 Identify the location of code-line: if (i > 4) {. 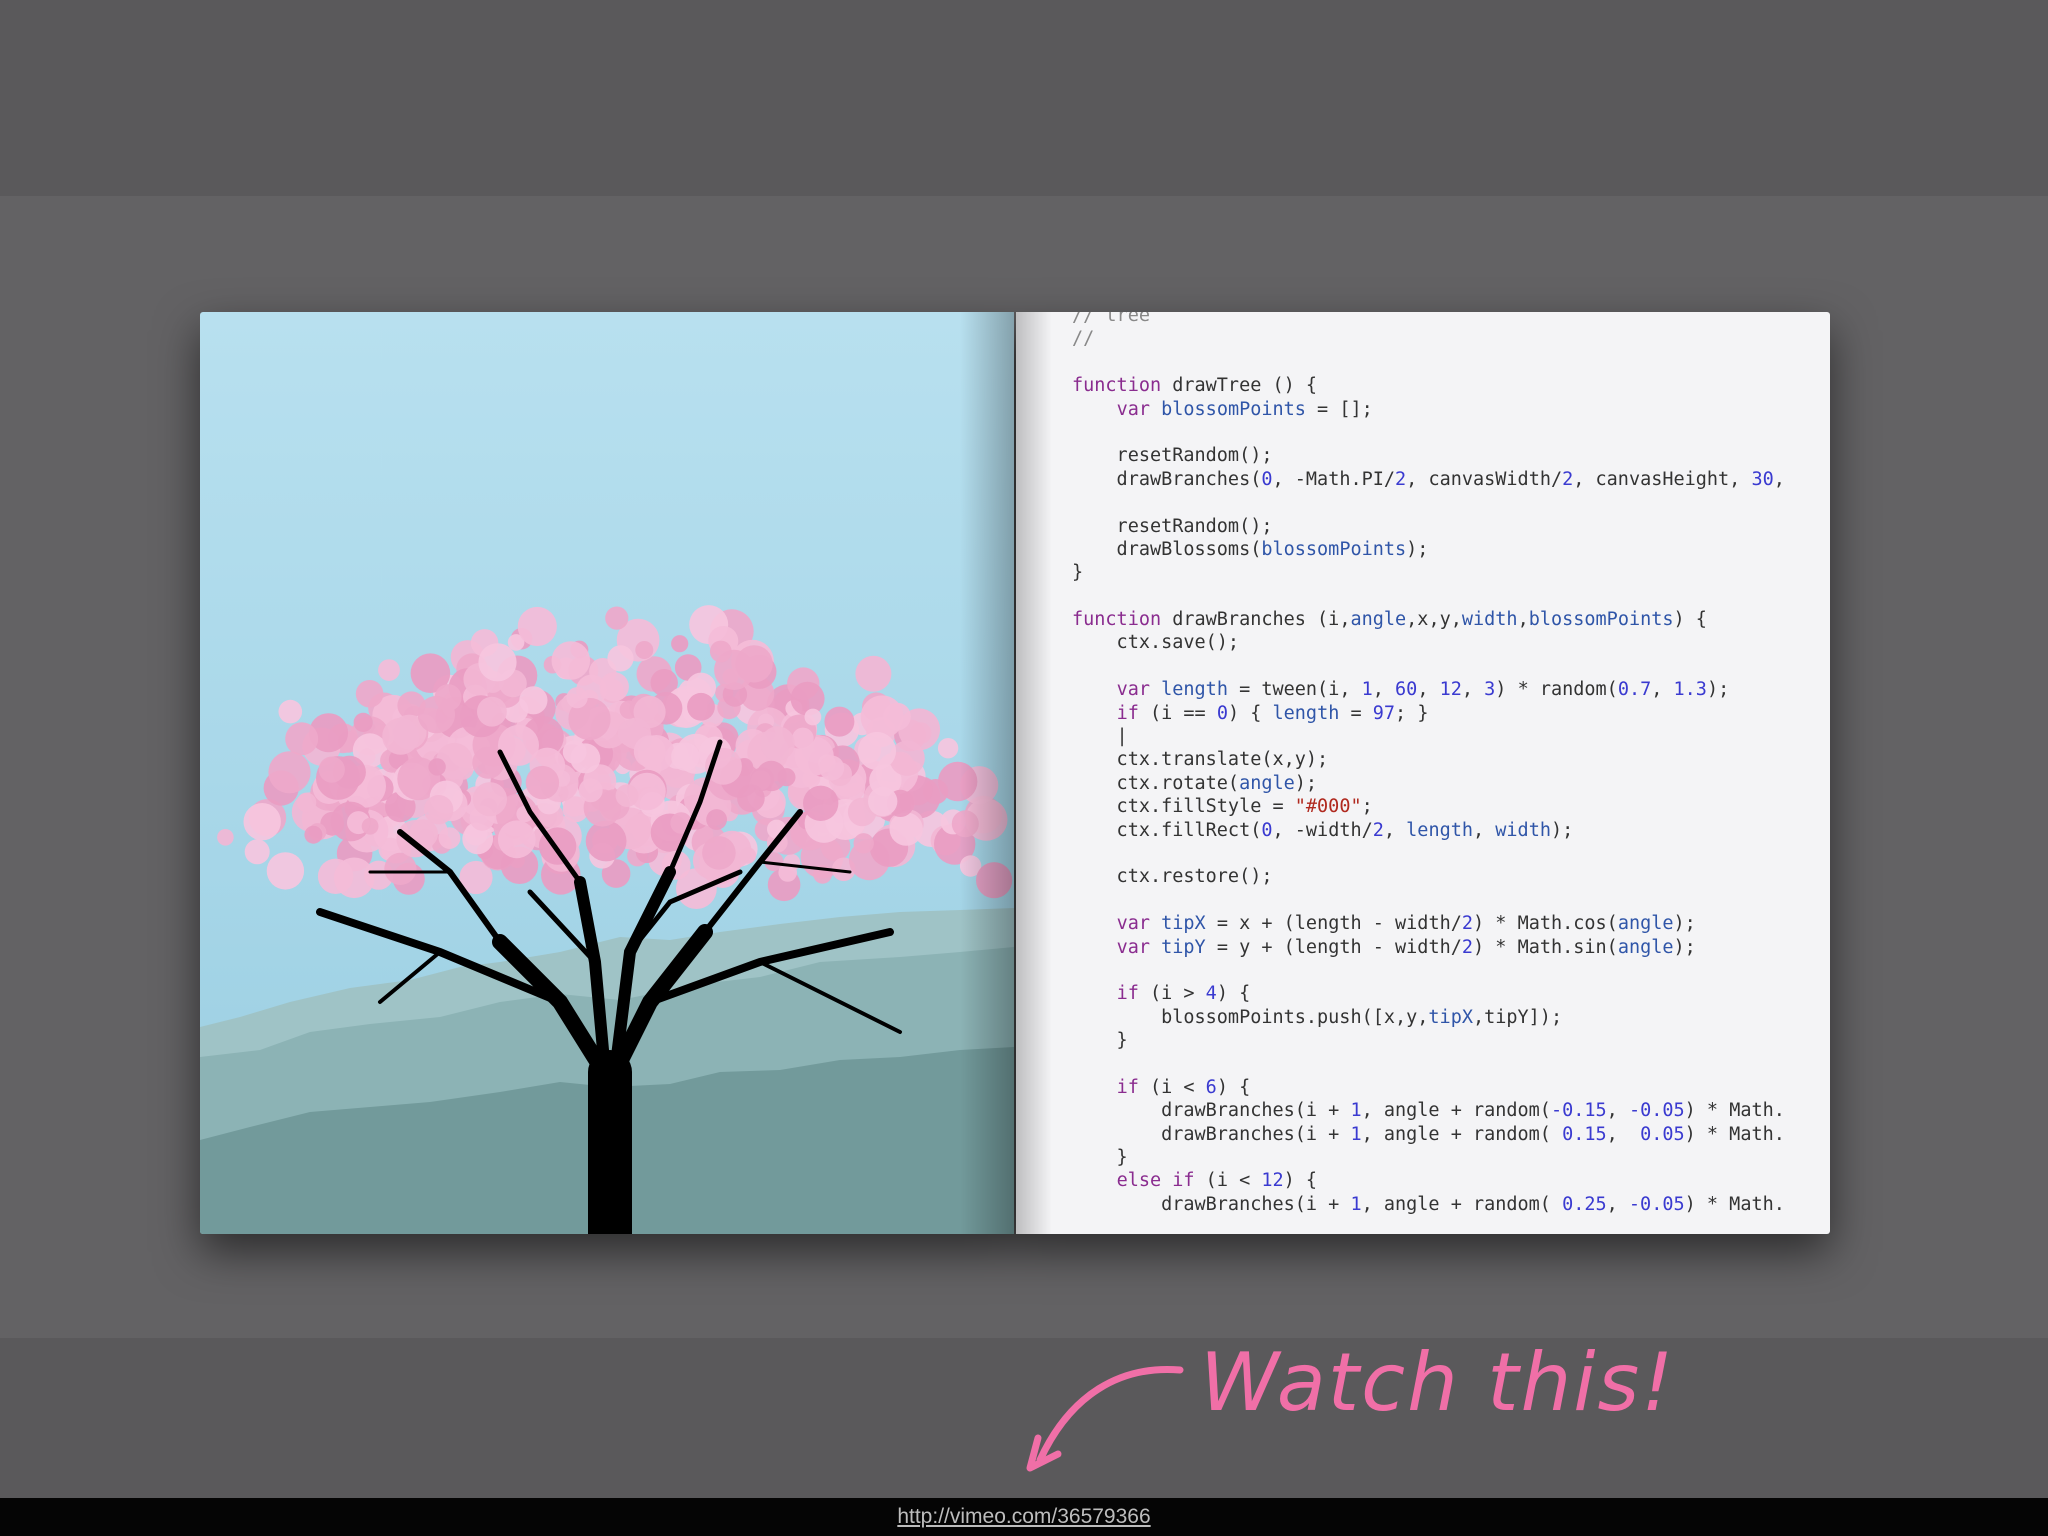
(1183, 994).